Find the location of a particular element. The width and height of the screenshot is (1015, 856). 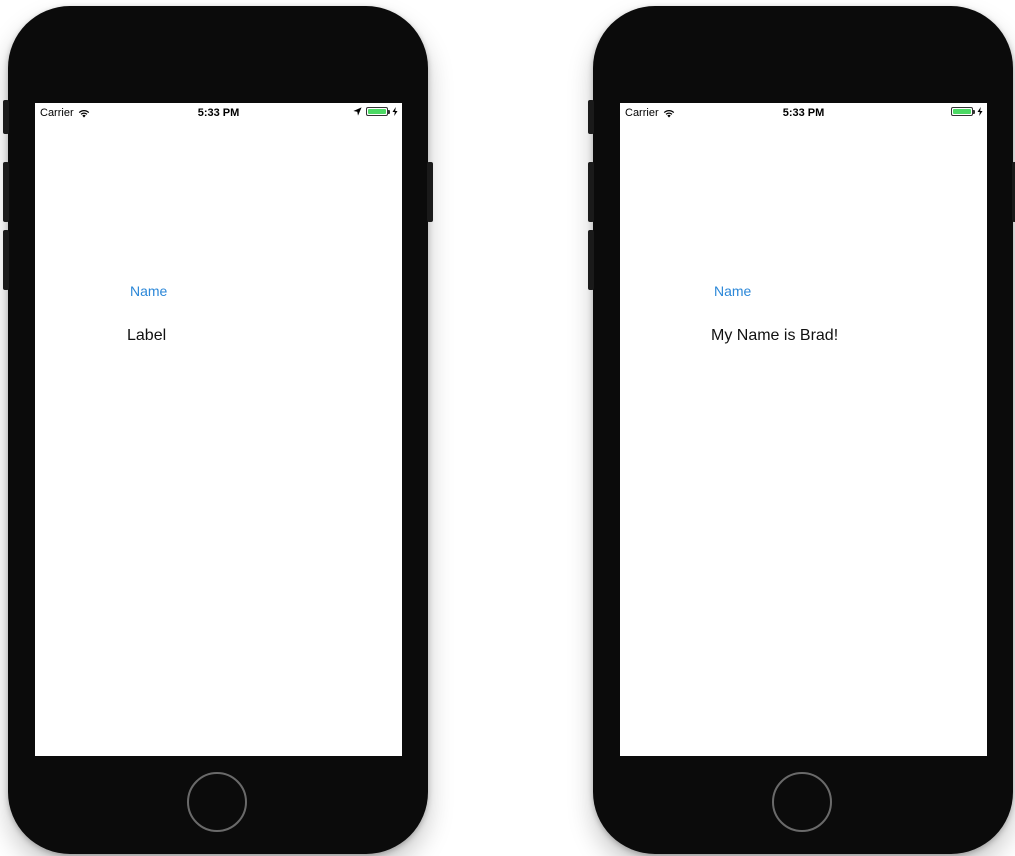

output-label: Label is located at coordinates (147, 335).